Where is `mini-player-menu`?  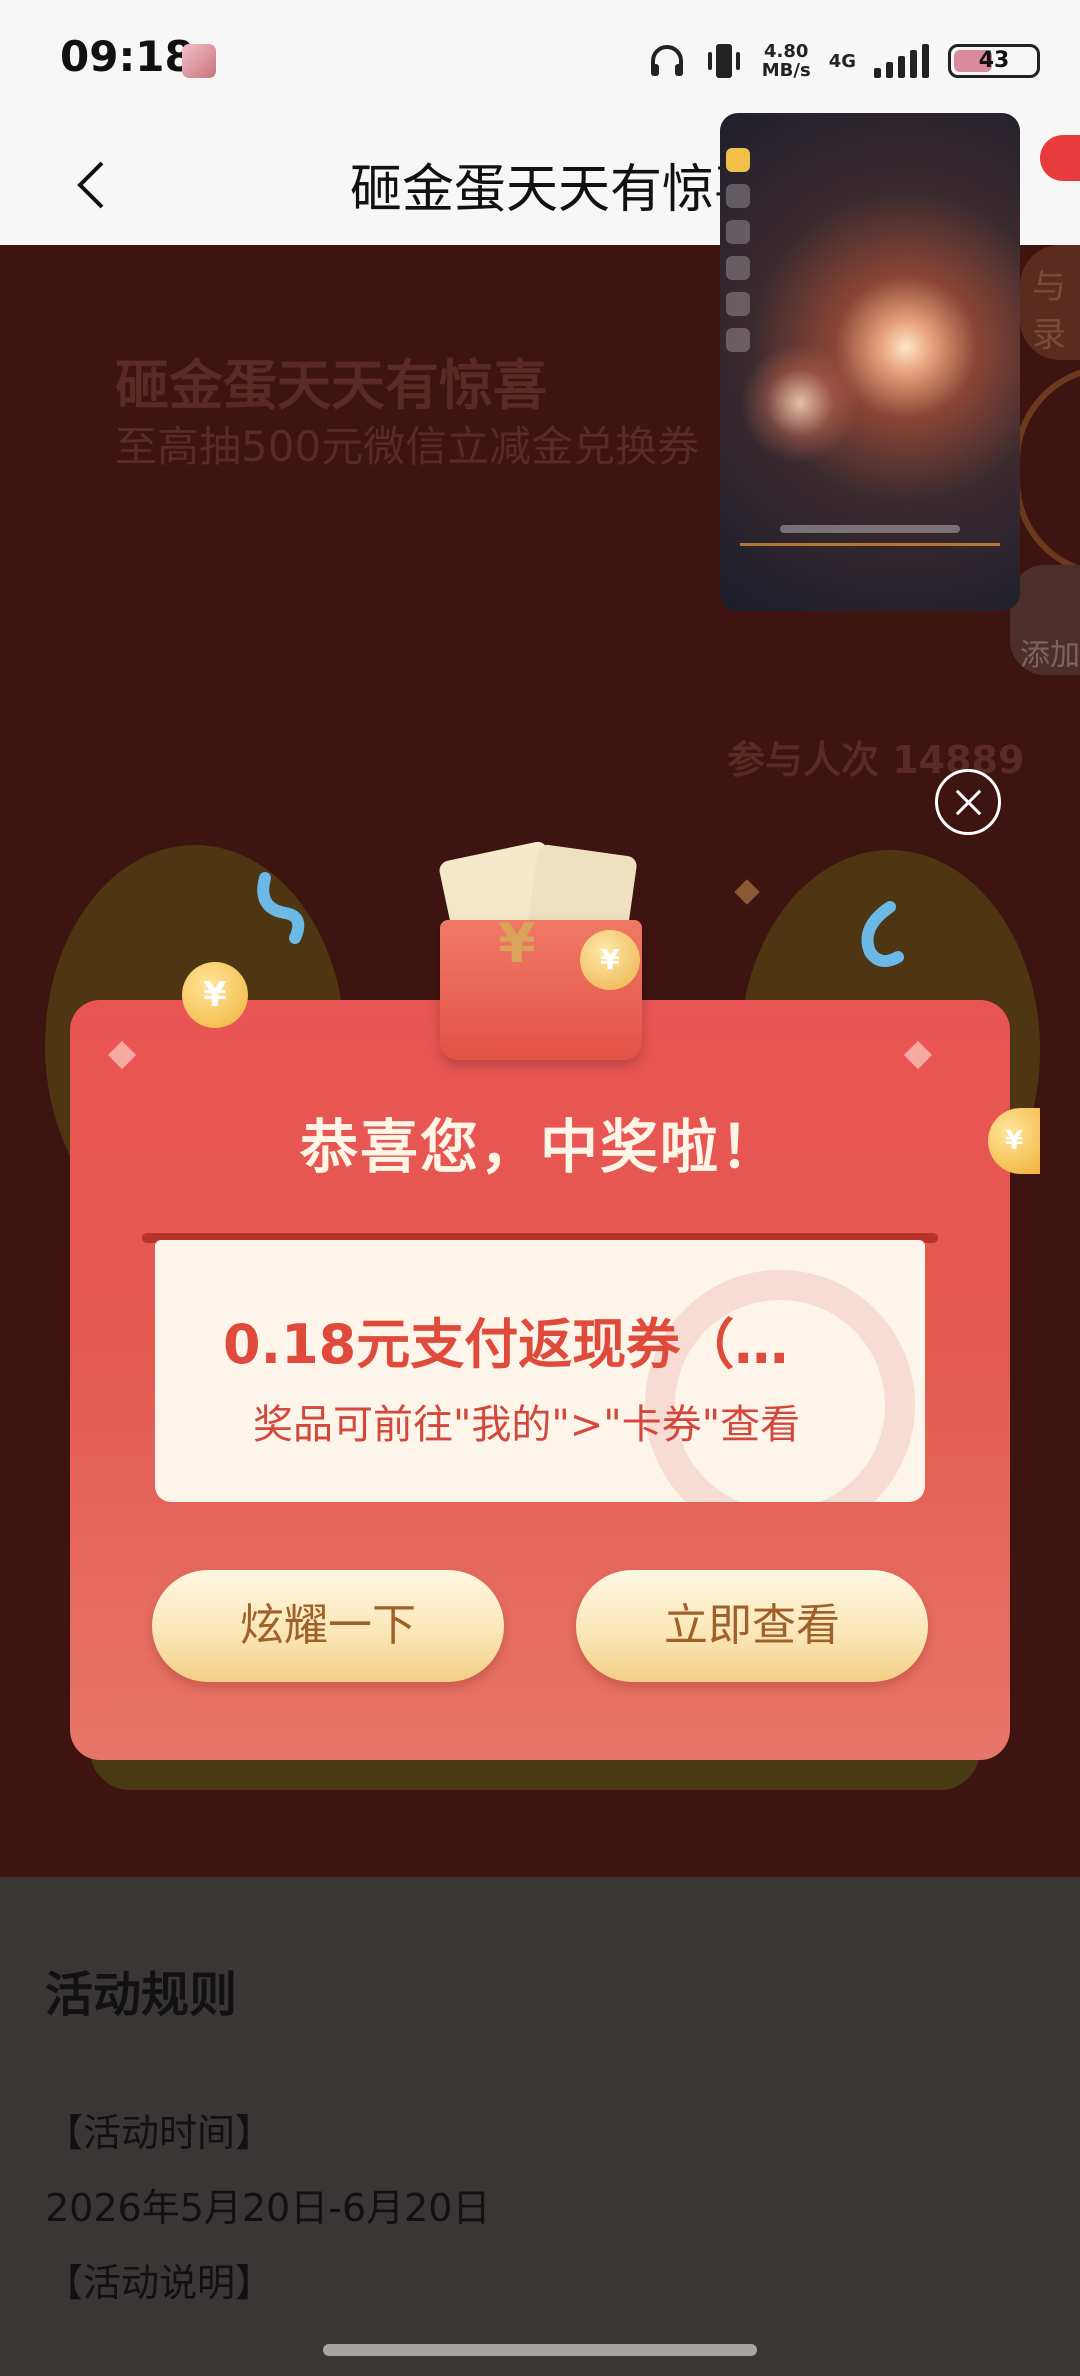
mini-player-menu is located at coordinates (740, 250).